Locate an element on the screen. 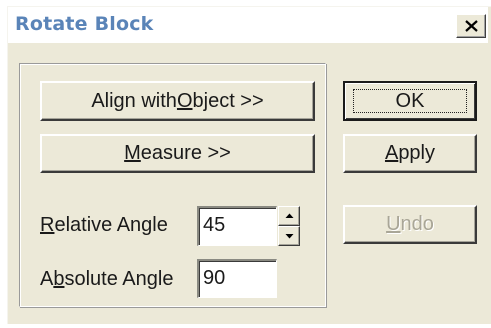  close-x-icon is located at coordinates (471, 26).